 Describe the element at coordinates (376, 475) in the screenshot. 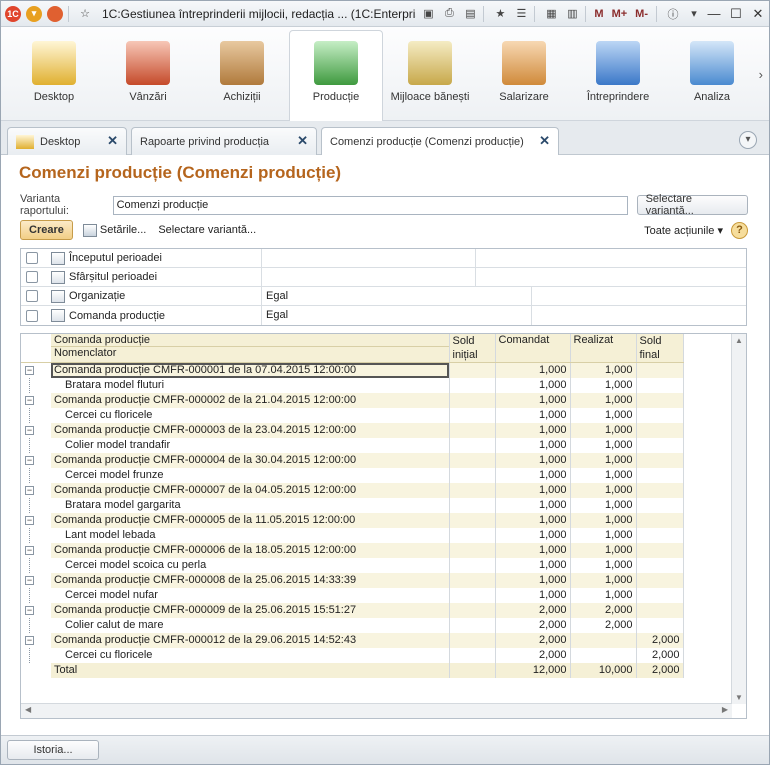

I see `item-row: Cercei model frunze 1,000 1,000` at that location.